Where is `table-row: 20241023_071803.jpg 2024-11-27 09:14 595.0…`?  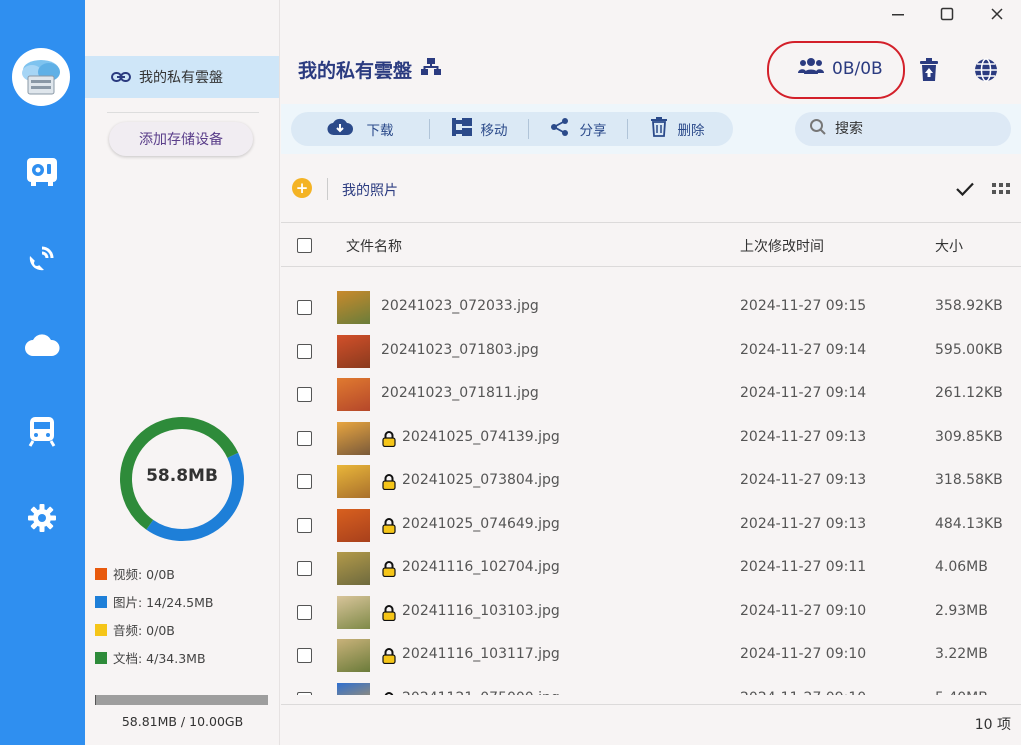
table-row: 20241023_071803.jpg 2024-11-27 09:14 595.0… is located at coordinates (510, 352).